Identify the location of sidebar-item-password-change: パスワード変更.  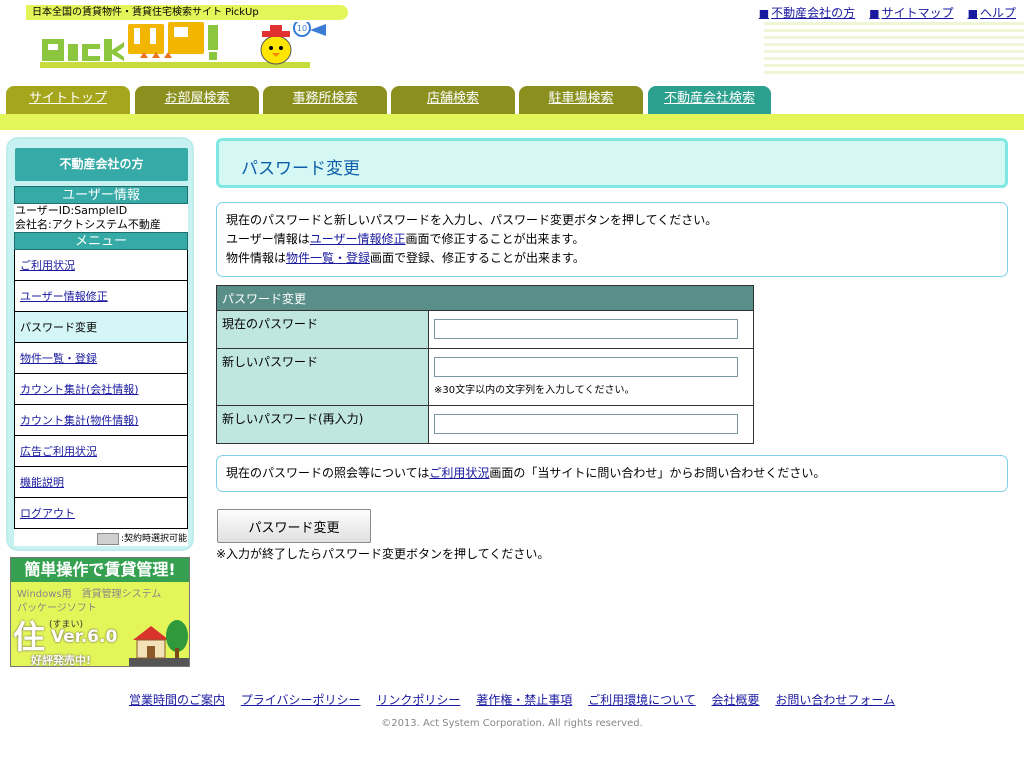
(101, 327).